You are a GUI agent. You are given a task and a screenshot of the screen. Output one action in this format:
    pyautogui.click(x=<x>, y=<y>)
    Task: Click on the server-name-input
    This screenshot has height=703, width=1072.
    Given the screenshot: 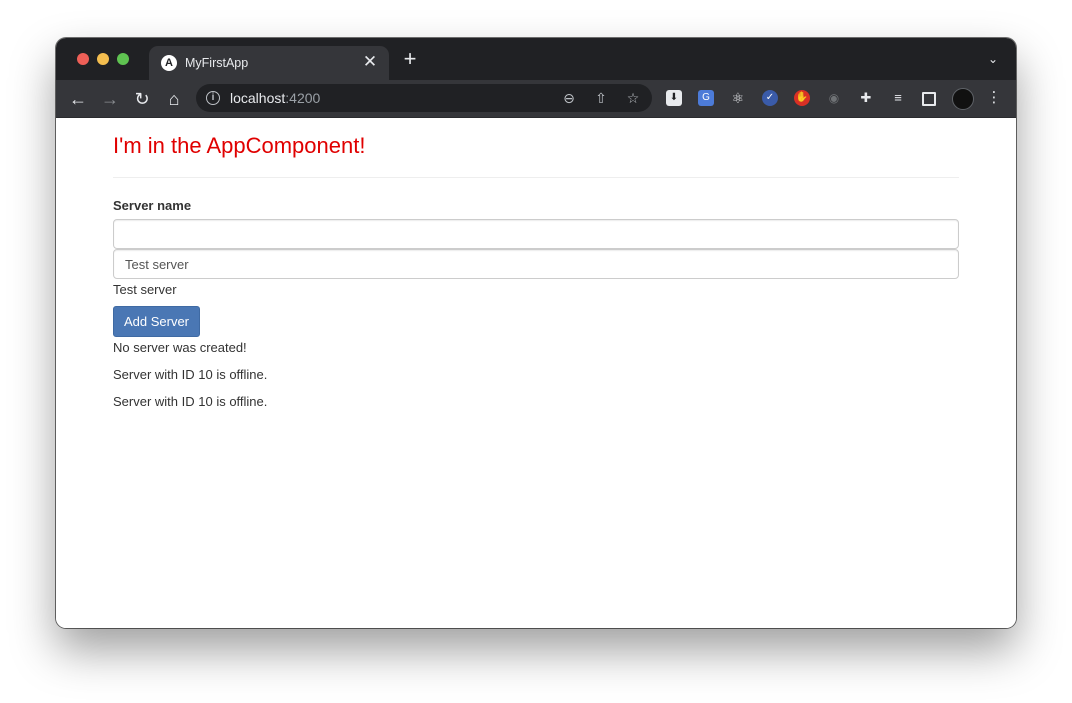 What is the action you would take?
    pyautogui.click(x=536, y=234)
    